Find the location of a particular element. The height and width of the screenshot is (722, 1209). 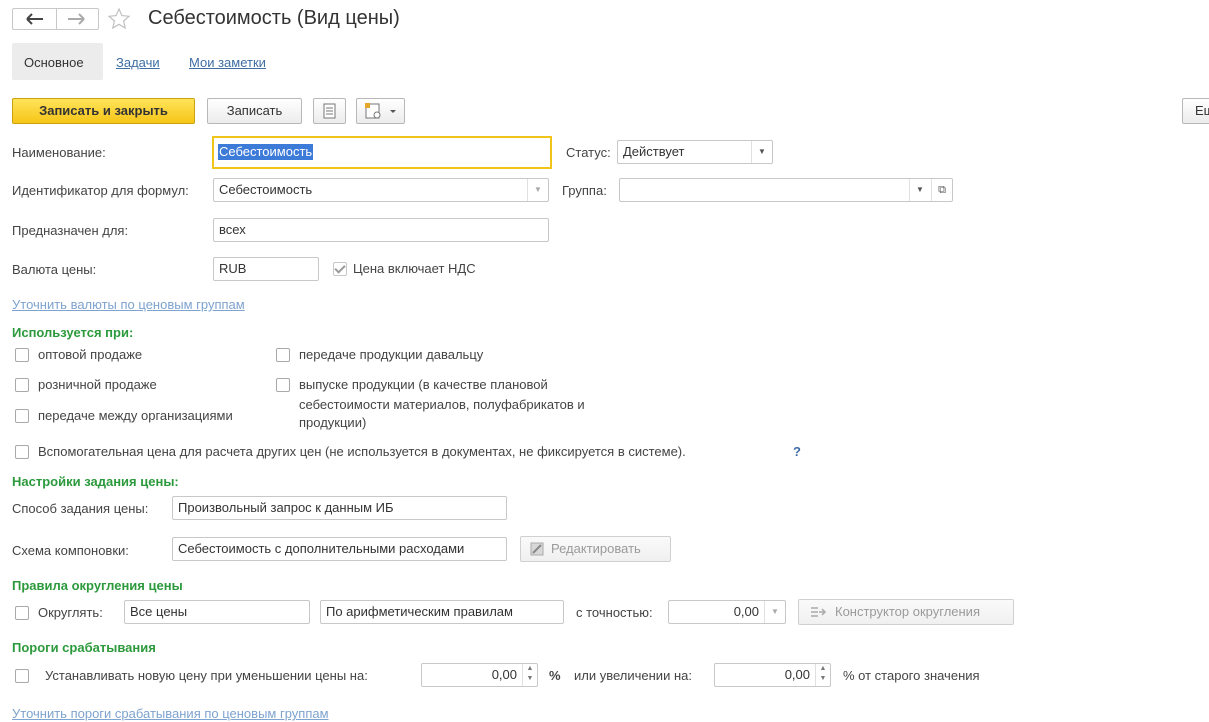

vat-checkbox is located at coordinates (340, 269).